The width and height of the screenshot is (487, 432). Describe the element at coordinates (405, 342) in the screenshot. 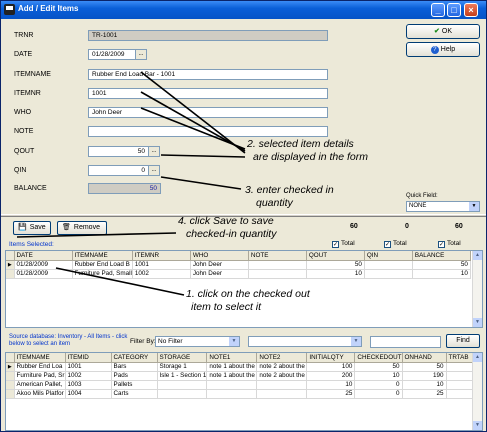

I see `find-input` at that location.